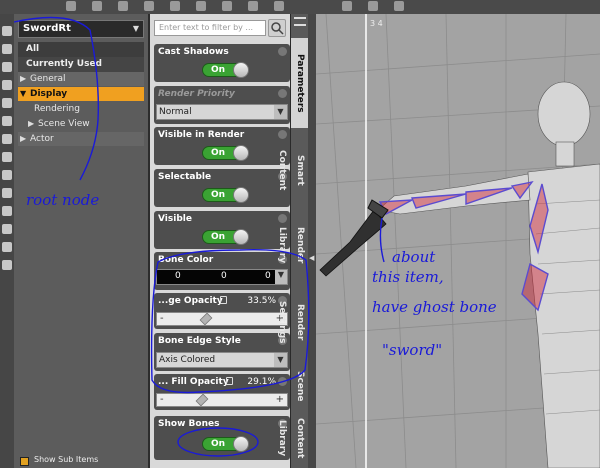 The image size is (600, 468). I want to click on annotation-circle-bone-settings, so click(230, 321).